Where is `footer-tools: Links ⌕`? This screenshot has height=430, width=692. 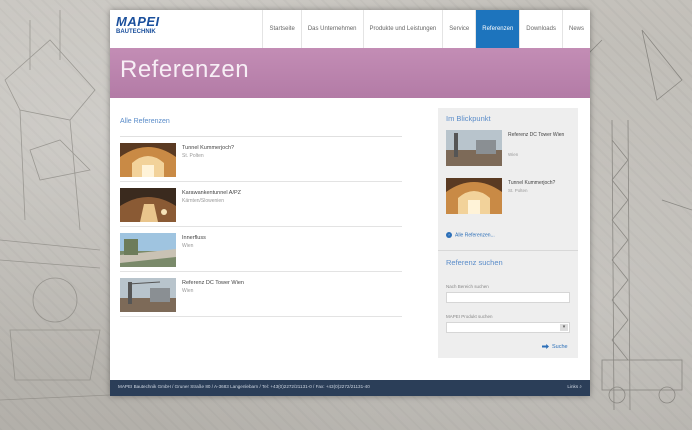 footer-tools: Links ⌕ is located at coordinates (574, 386).